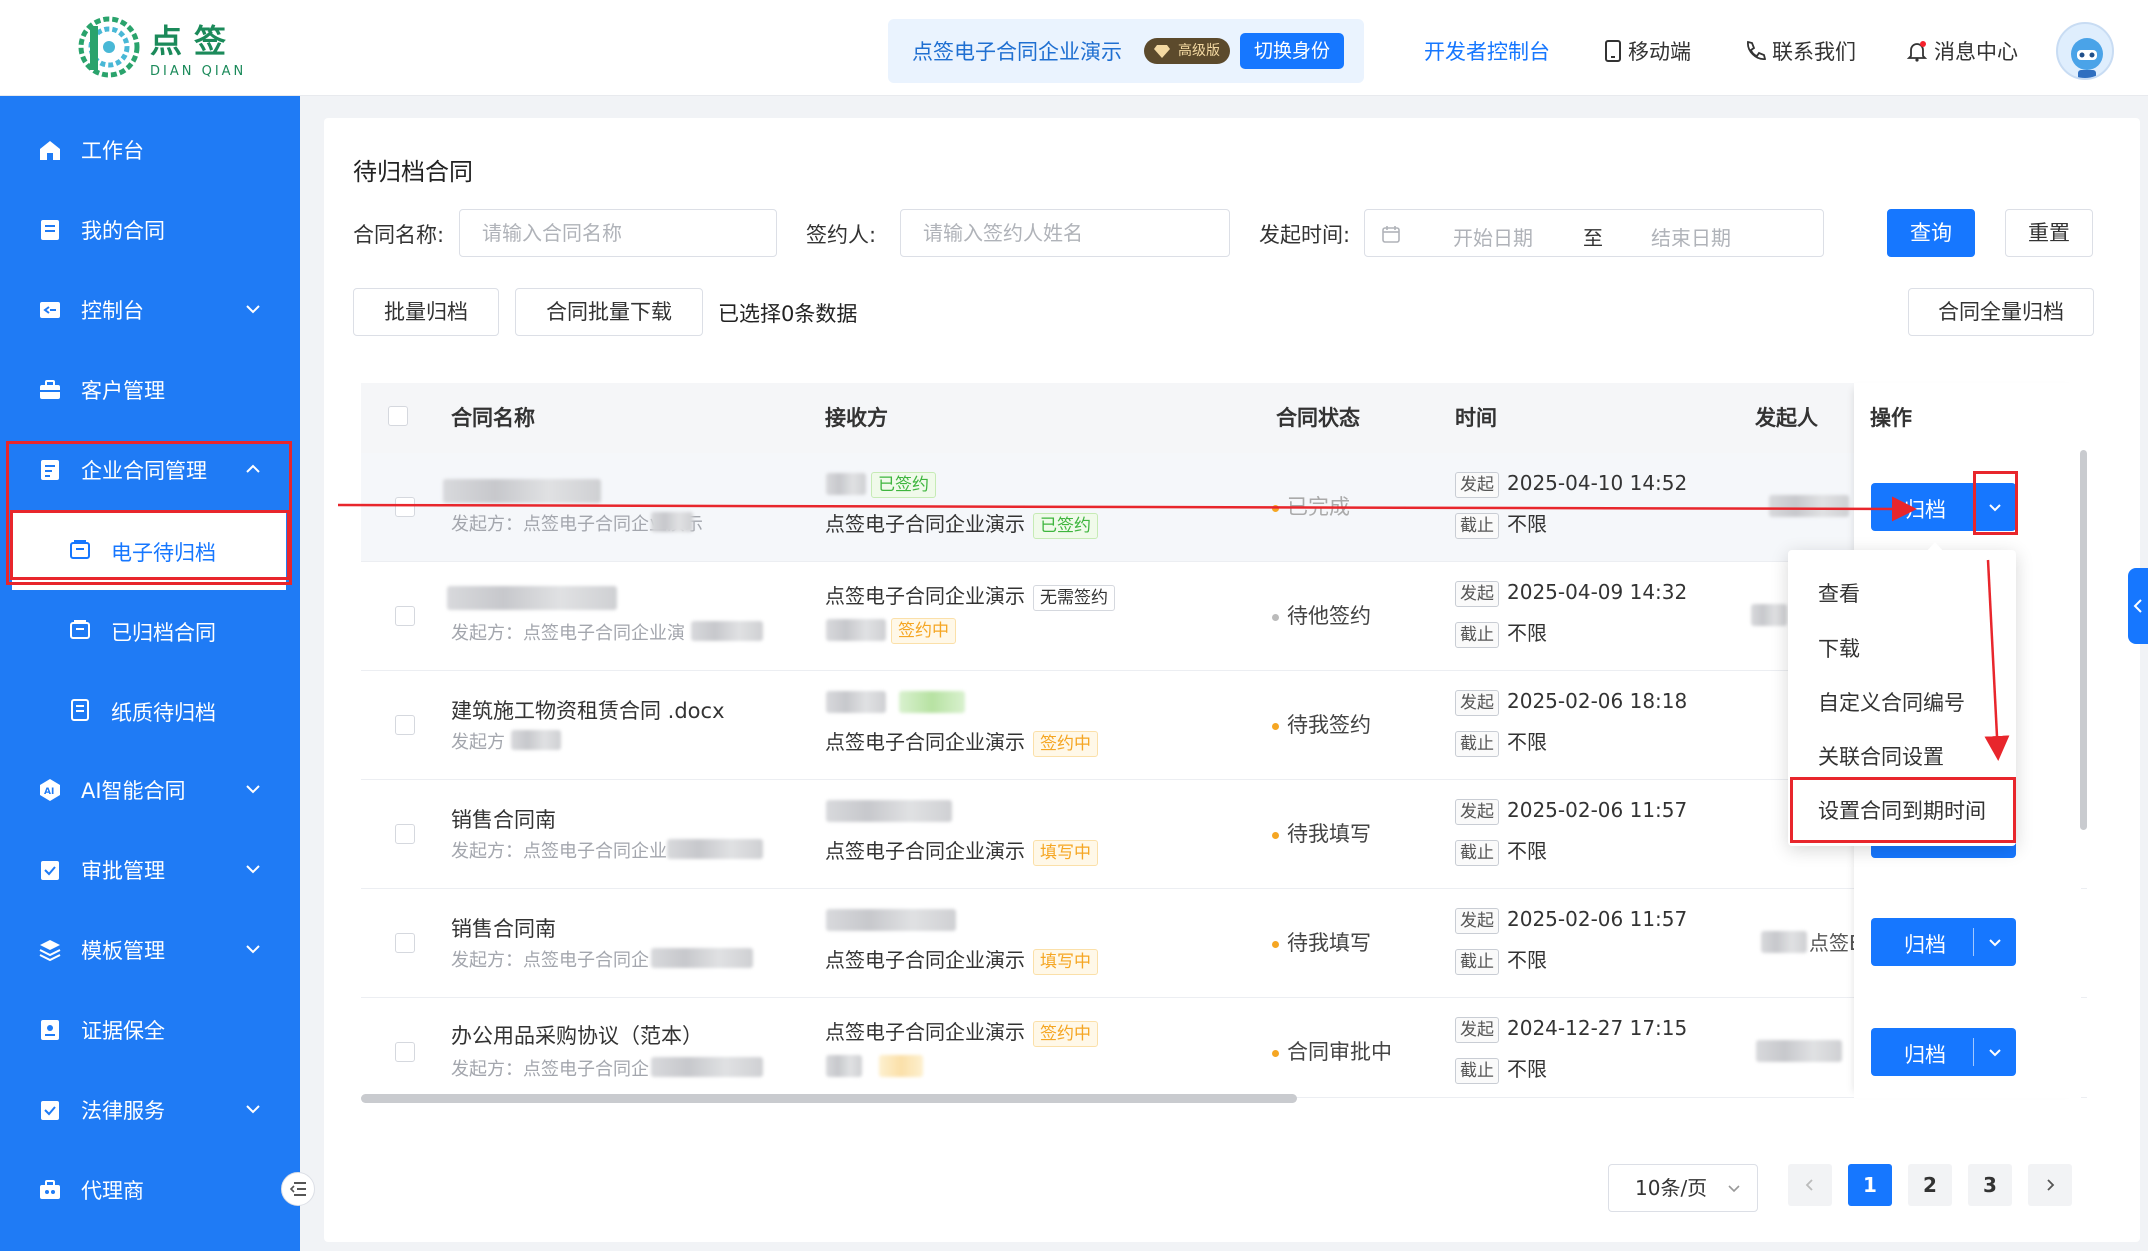 This screenshot has width=2148, height=1251. I want to click on page-size-select: 10条/页, so click(1683, 1188).